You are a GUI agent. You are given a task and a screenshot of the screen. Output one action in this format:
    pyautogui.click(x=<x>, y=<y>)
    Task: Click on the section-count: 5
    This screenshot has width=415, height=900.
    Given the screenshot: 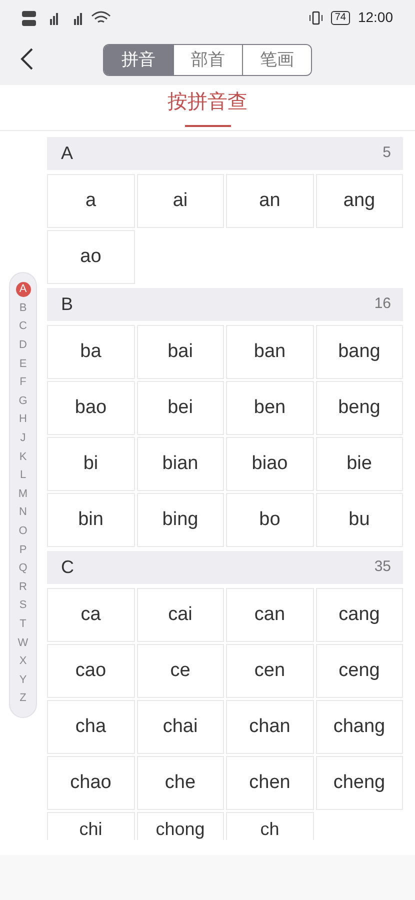 What is the action you would take?
    pyautogui.click(x=386, y=153)
    